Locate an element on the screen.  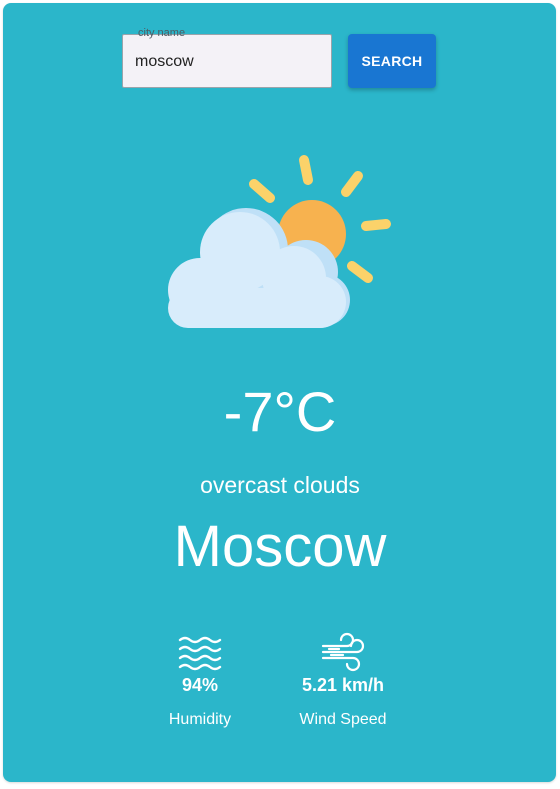
waves-icon is located at coordinates (200, 653).